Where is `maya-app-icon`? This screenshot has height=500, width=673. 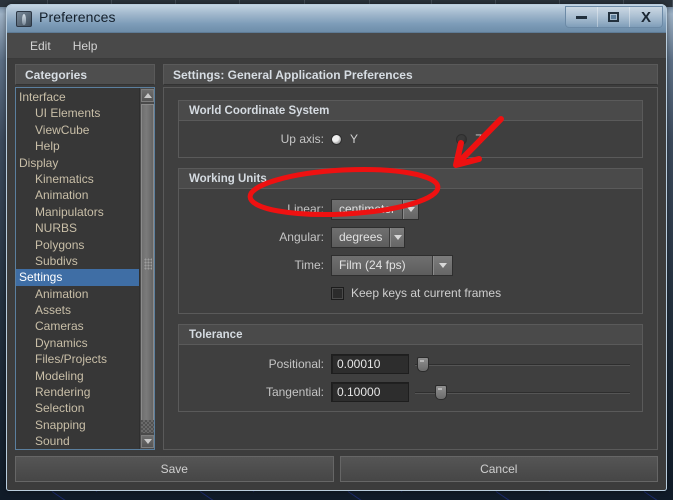 maya-app-icon is located at coordinates (24, 19).